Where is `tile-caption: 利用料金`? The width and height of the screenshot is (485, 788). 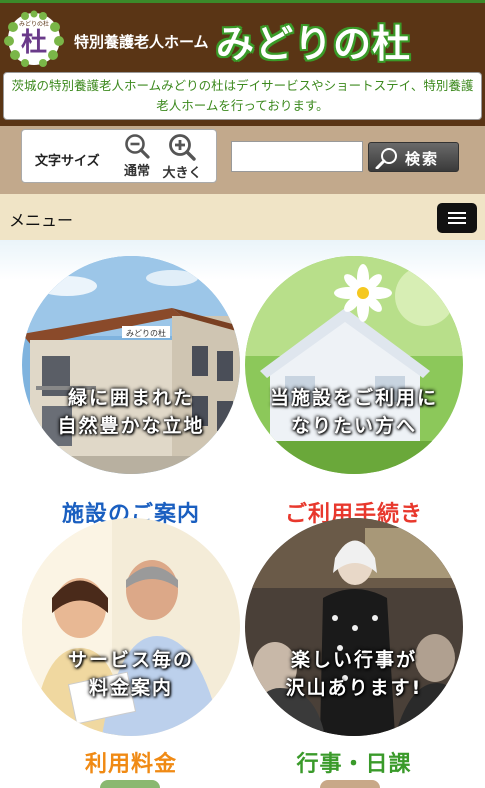 tile-caption: 利用料金 is located at coordinates (130, 764).